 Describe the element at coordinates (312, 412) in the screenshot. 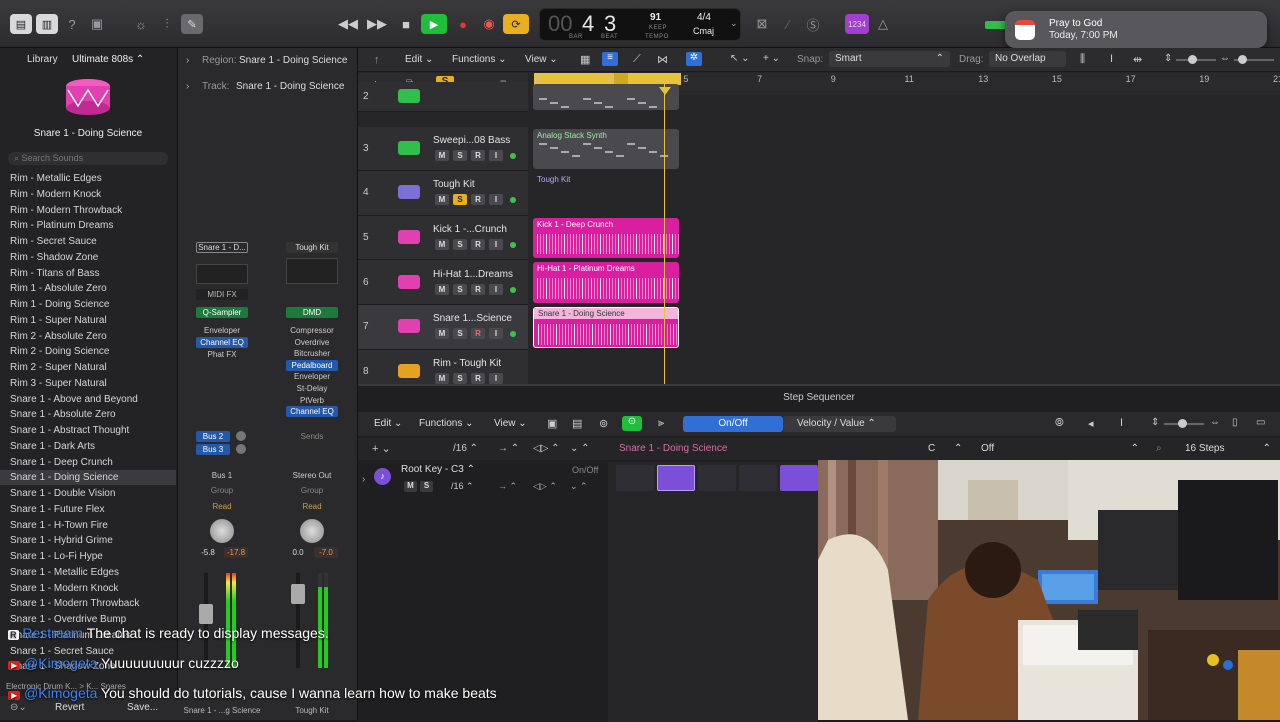

I see `strip2-insert-7: Channel EQ` at that location.